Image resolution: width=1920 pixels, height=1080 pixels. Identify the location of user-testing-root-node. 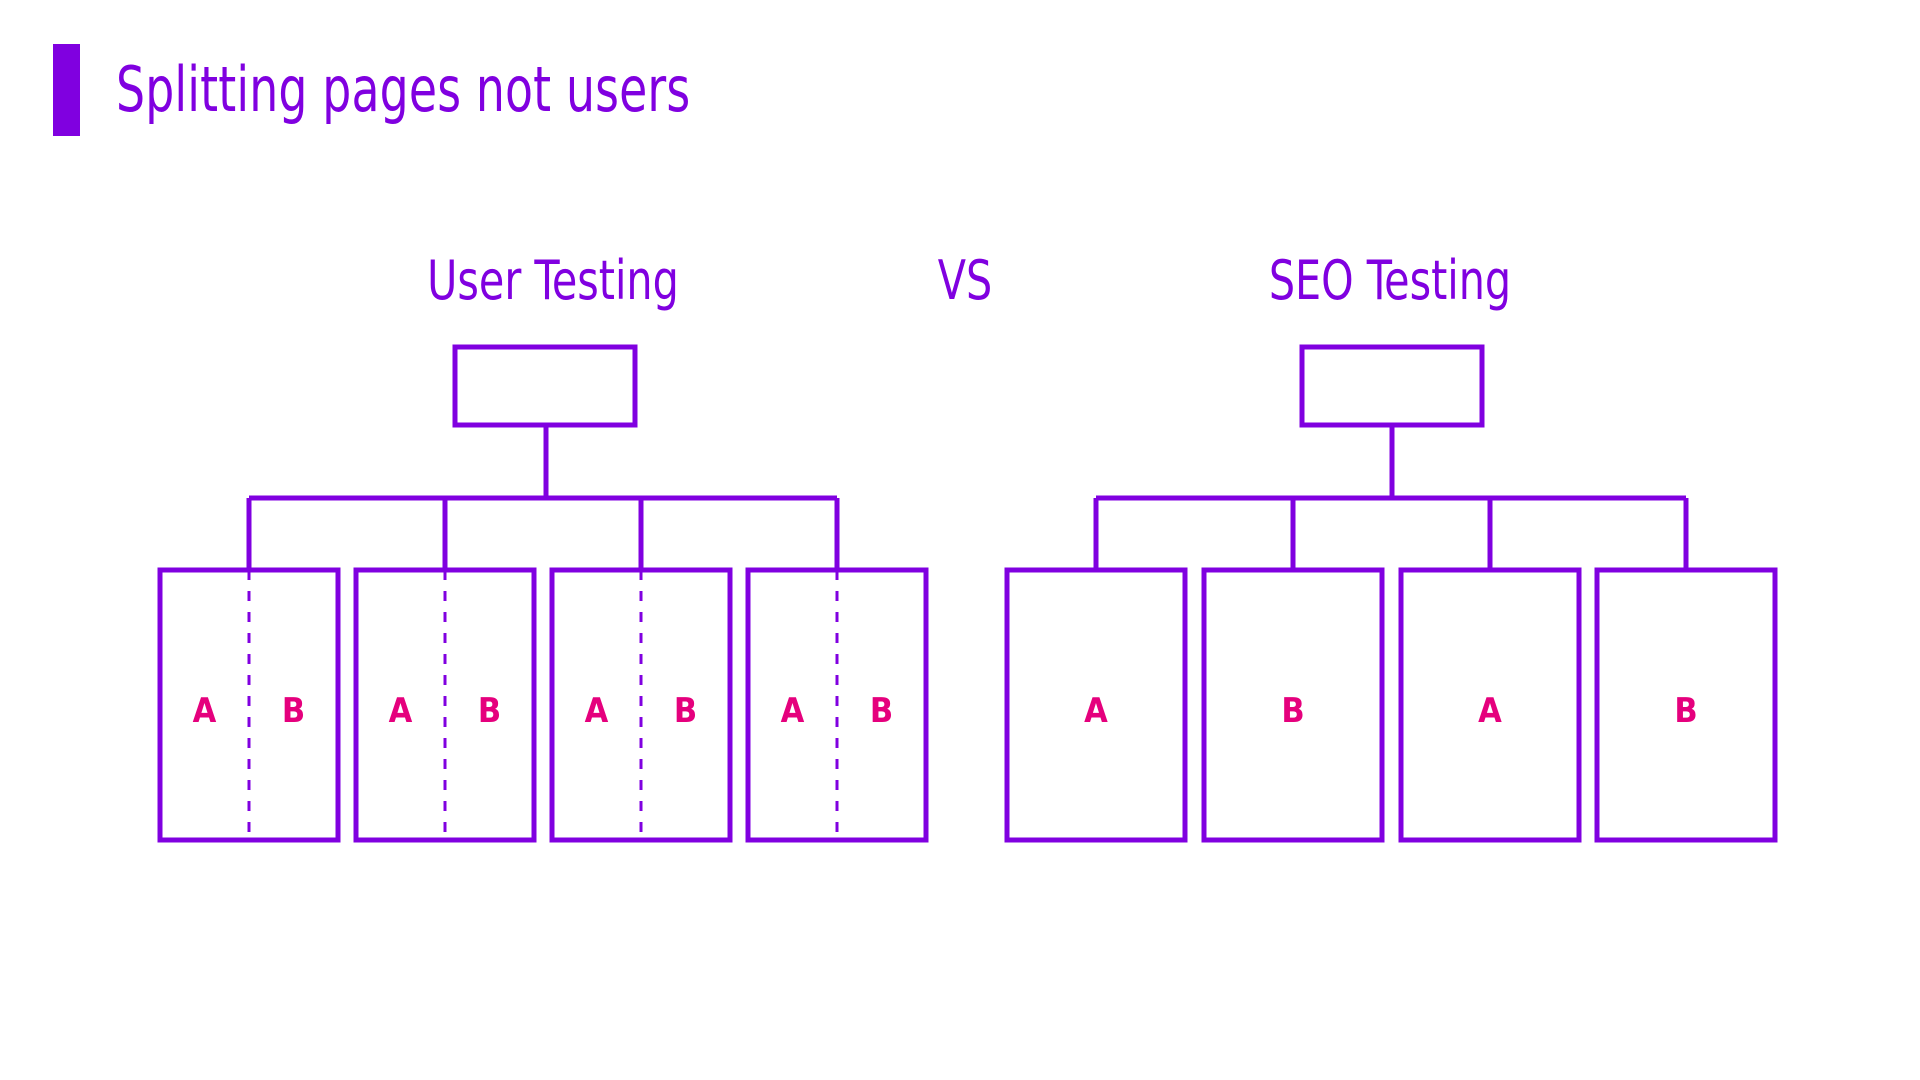
(545, 386).